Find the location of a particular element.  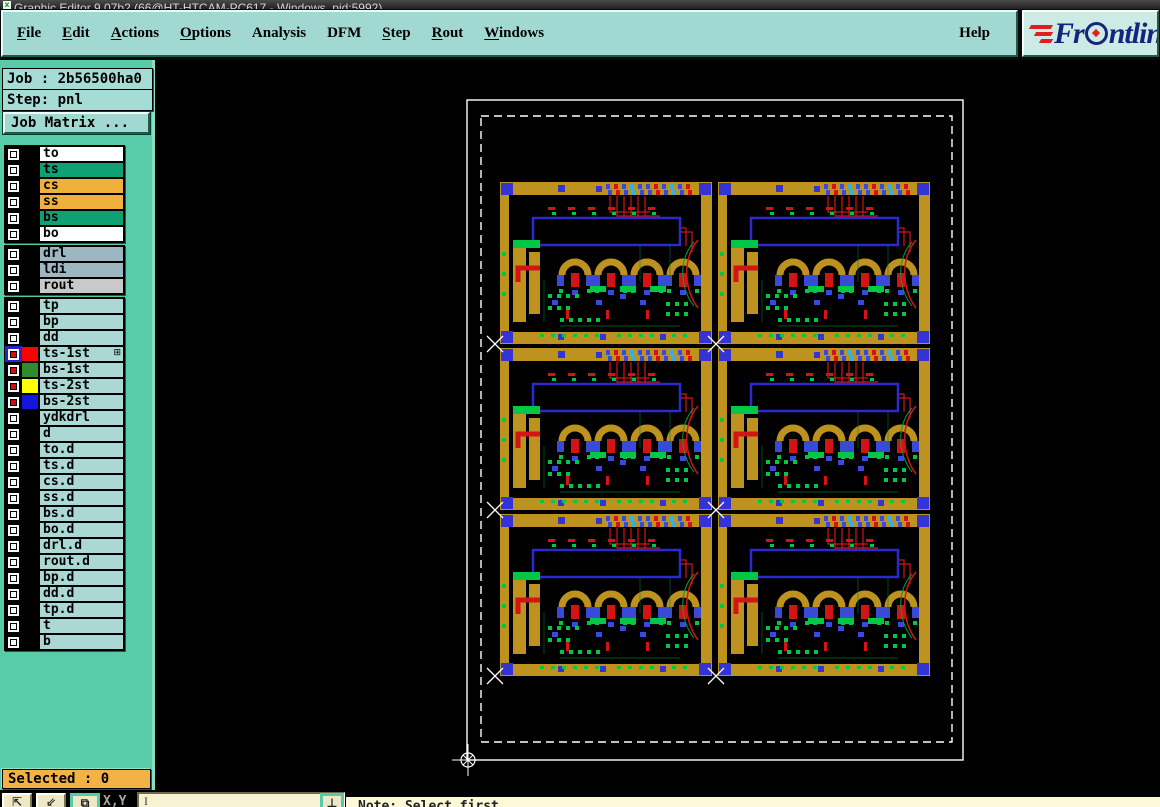

layer-row: tp is located at coordinates (64, 306).